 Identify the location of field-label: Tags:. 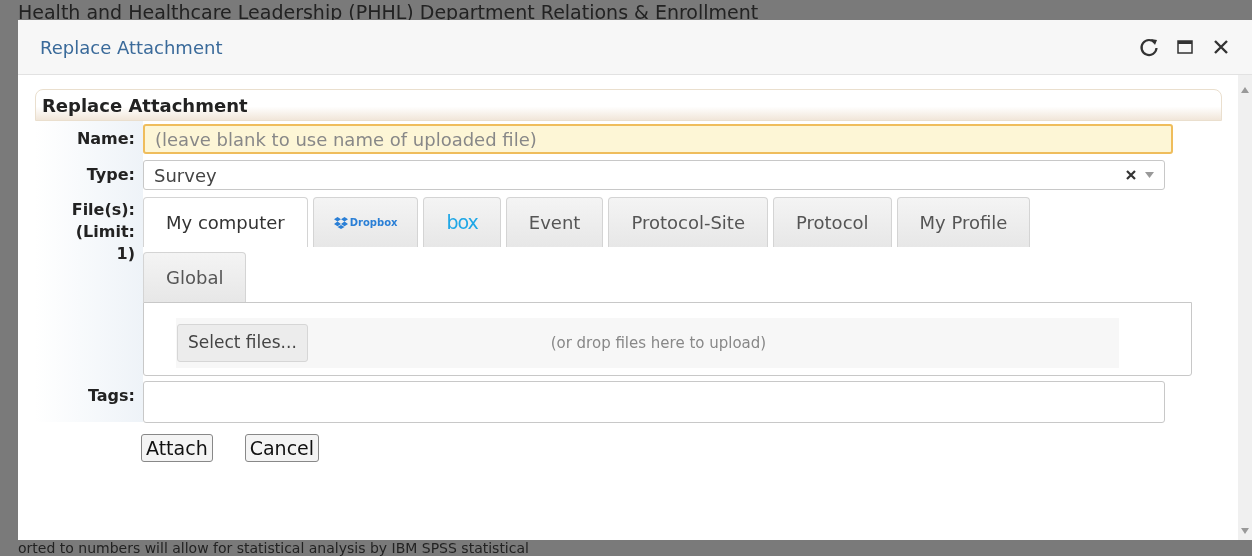
(111, 395).